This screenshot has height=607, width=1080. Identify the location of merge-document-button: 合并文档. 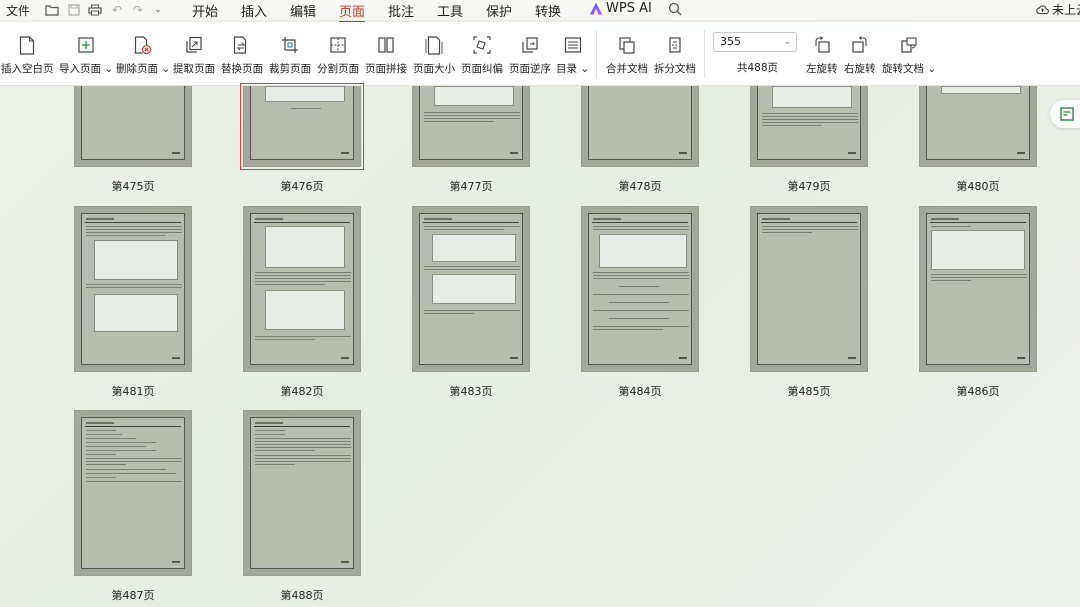
(627, 55).